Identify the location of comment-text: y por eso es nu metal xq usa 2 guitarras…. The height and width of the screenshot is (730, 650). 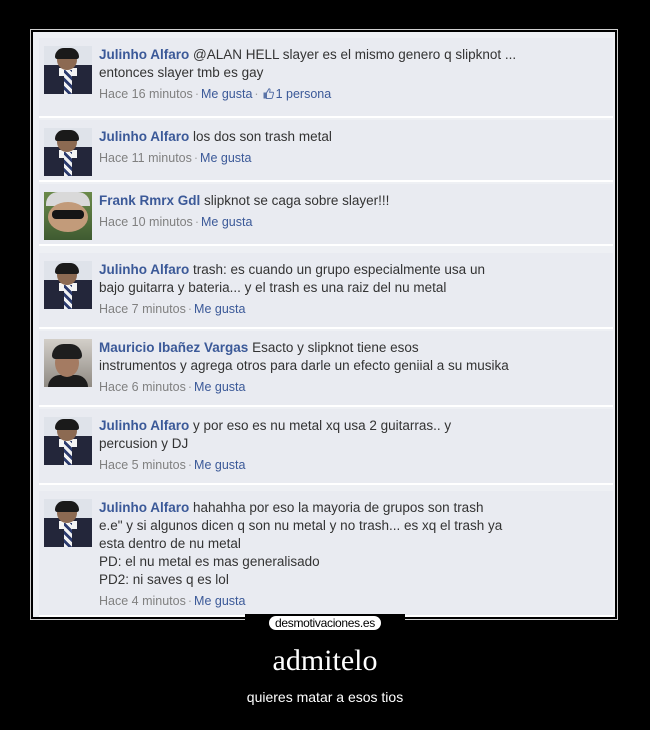
(322, 425).